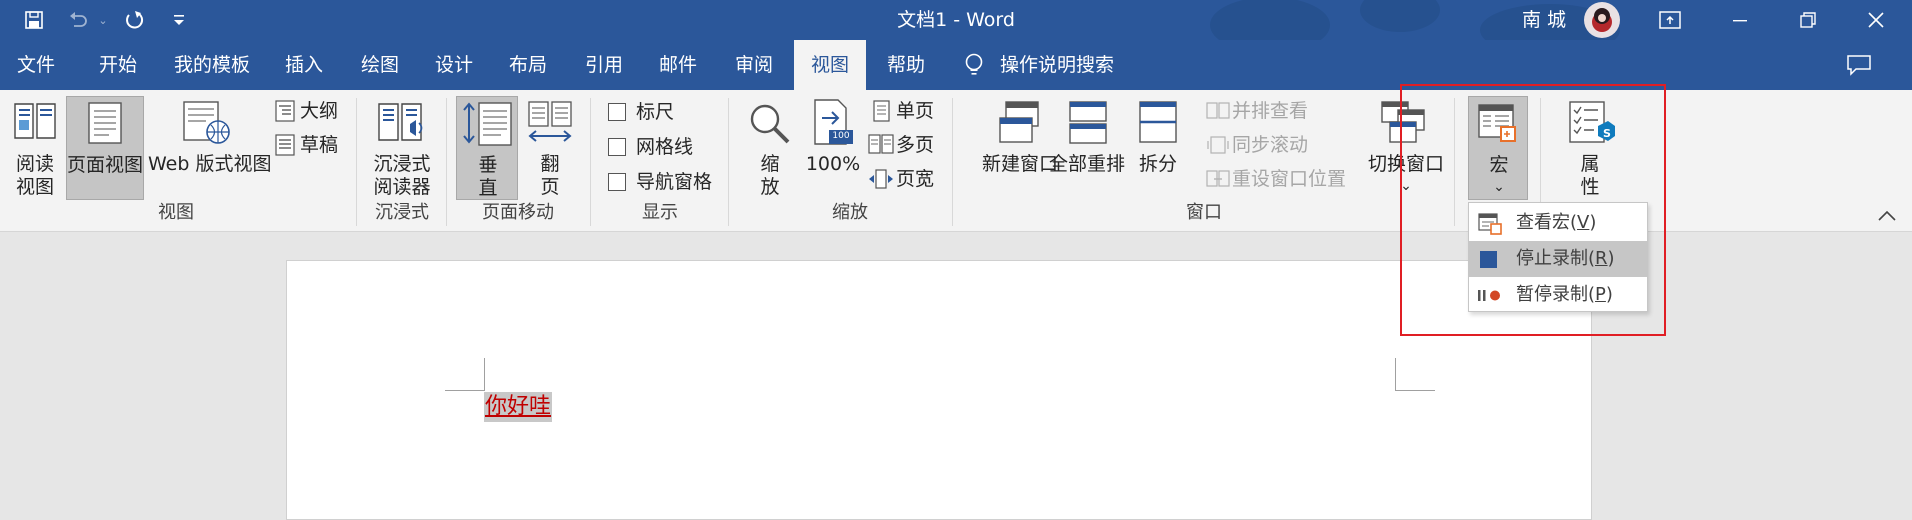 The height and width of the screenshot is (520, 1912). I want to click on side-to-side-icon, so click(550, 121).